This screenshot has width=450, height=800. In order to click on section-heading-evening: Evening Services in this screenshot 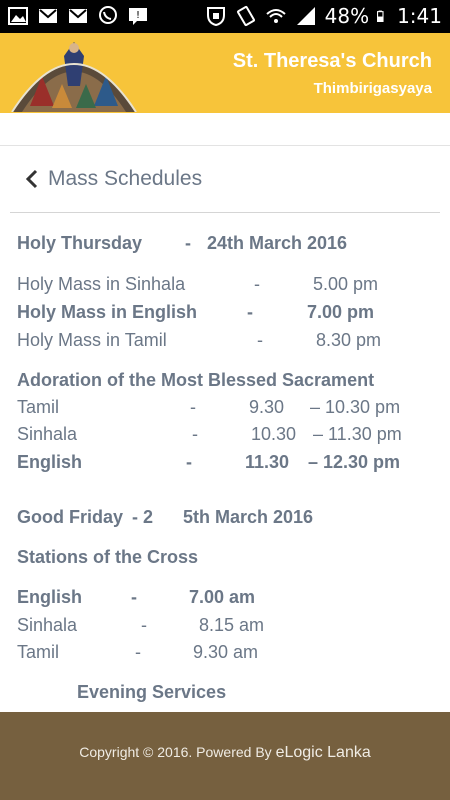, I will do `click(225, 695)`.